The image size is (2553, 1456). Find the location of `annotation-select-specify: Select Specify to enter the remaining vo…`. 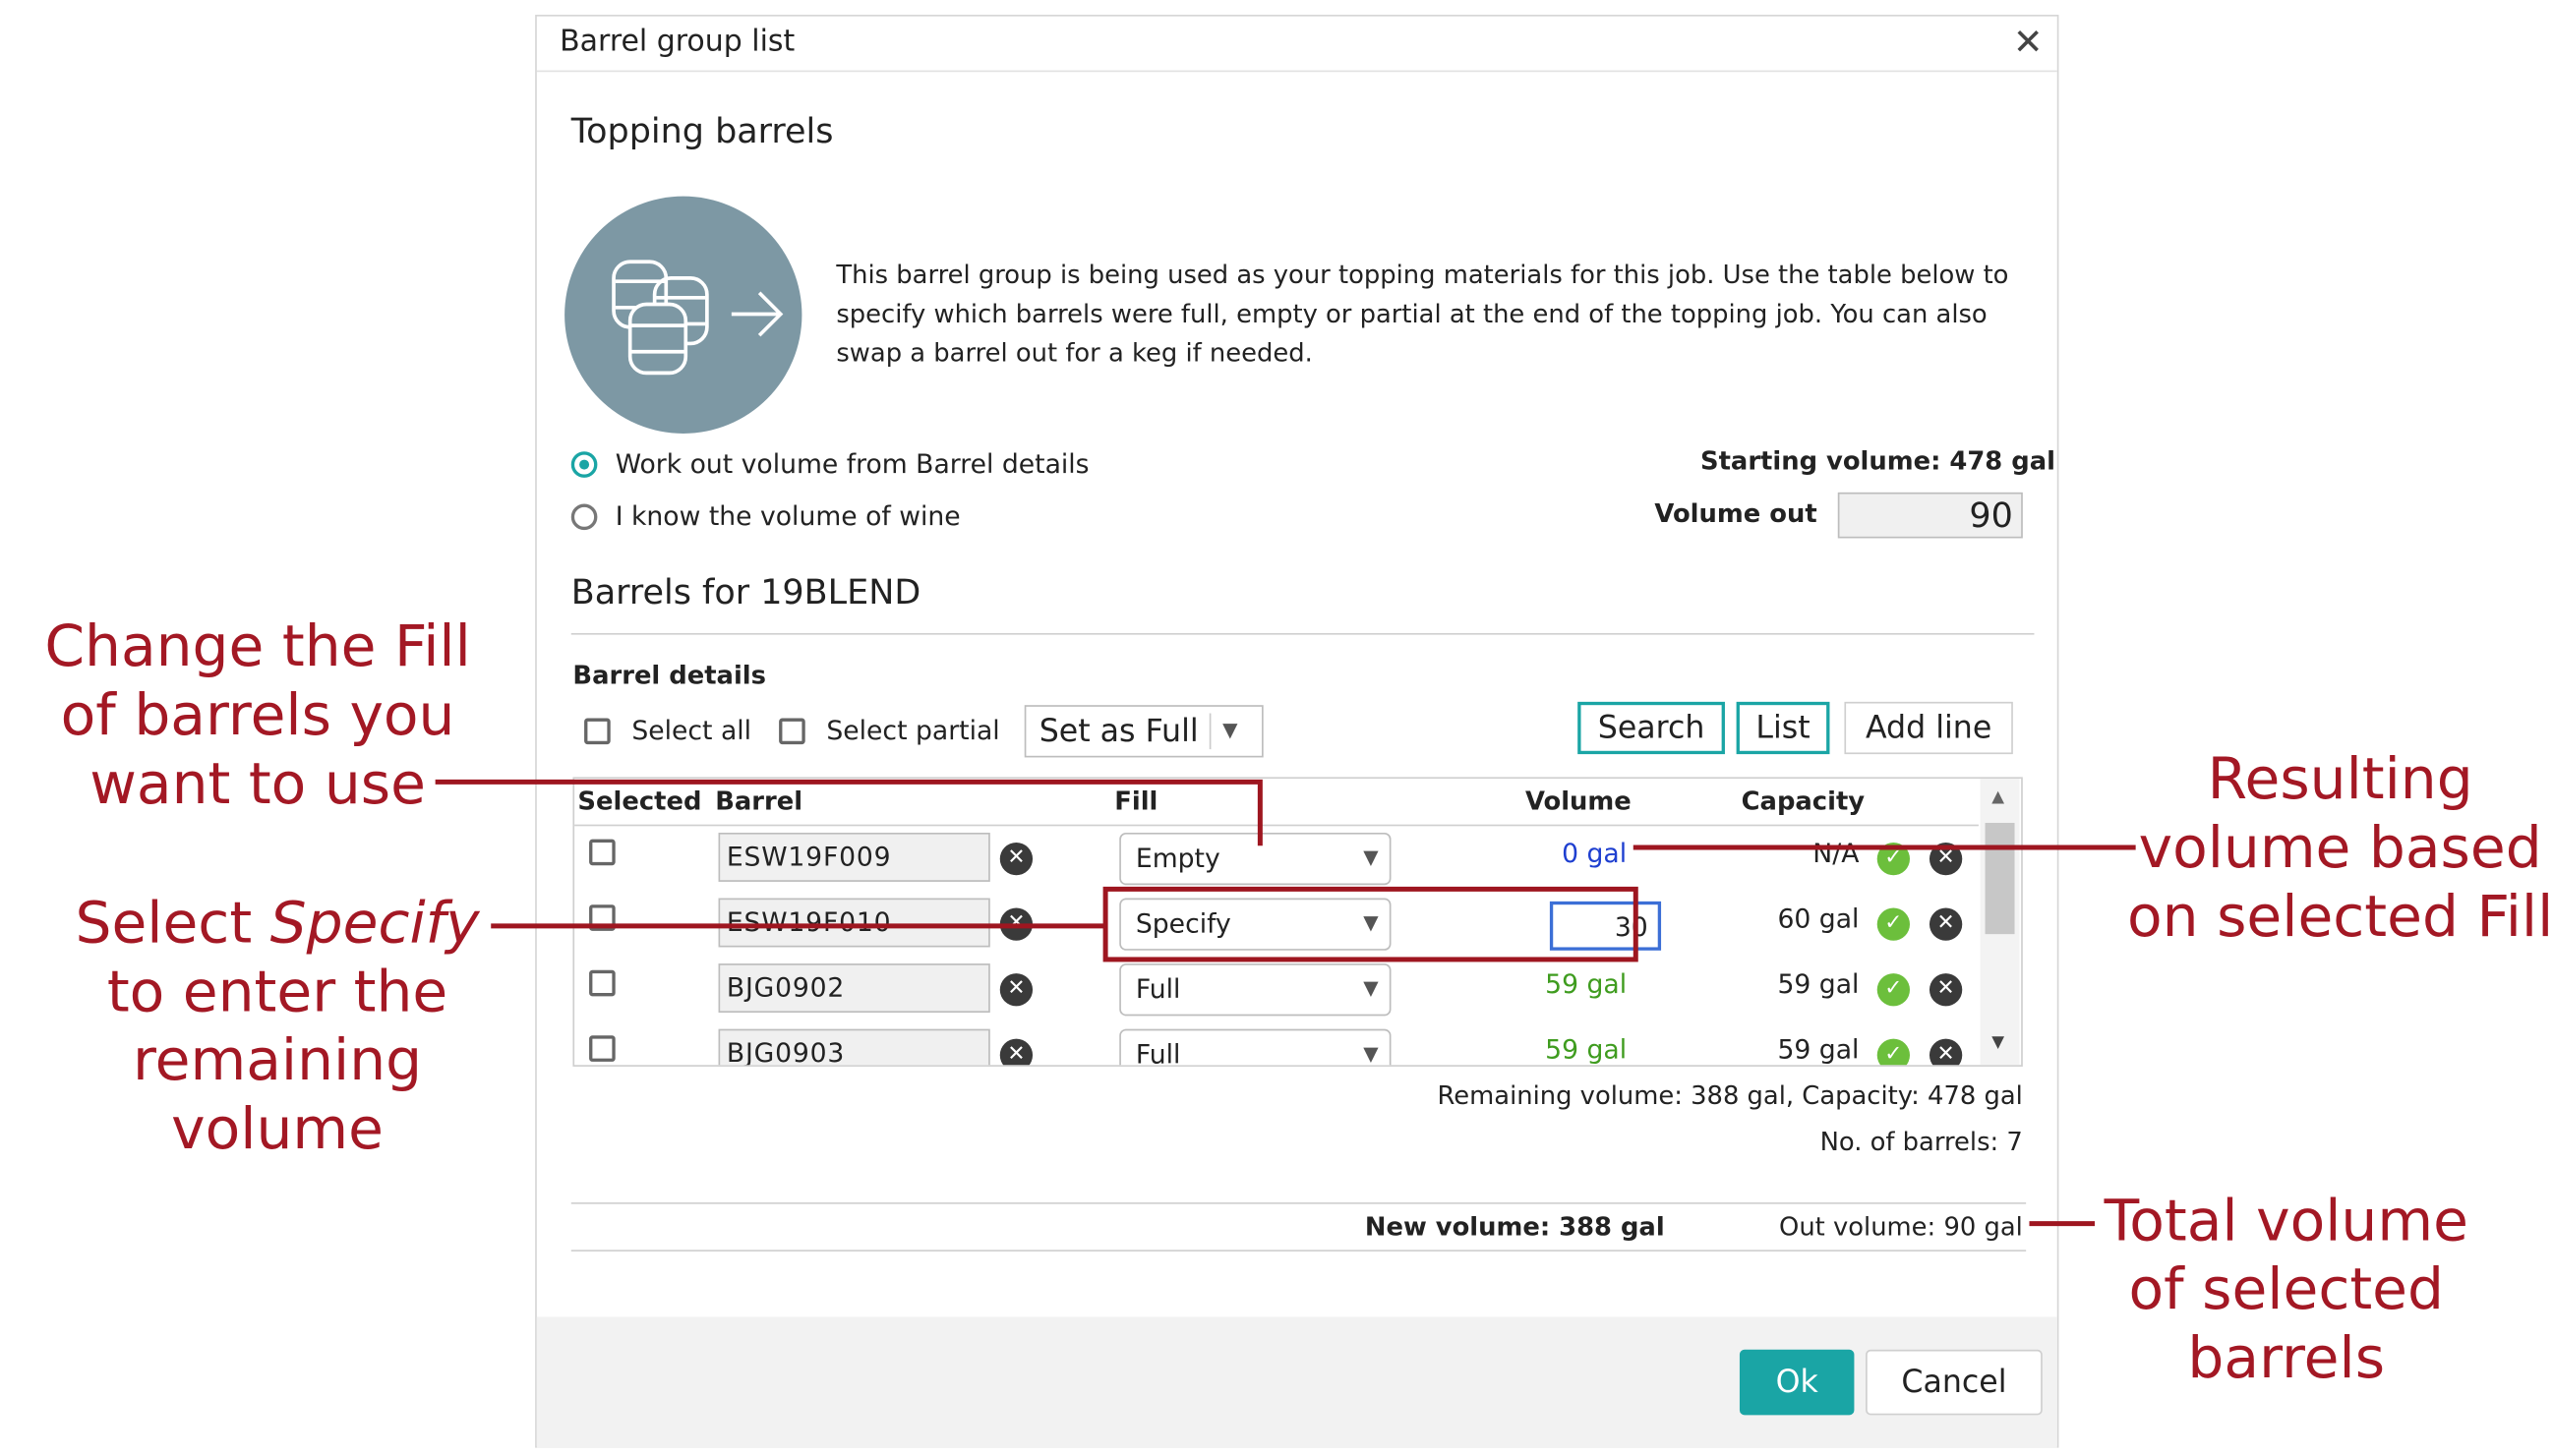

annotation-select-specify: Select Specify to enter the remaining vo… is located at coordinates (277, 1027).